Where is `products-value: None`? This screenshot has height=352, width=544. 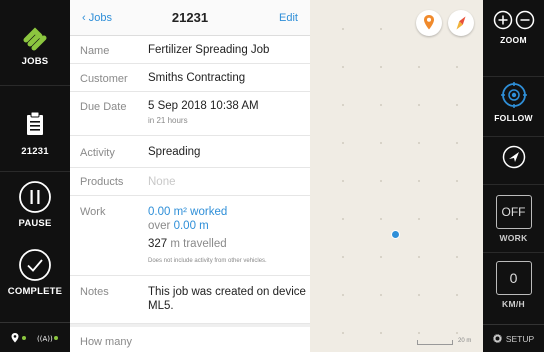
products-value: None is located at coordinates (162, 182).